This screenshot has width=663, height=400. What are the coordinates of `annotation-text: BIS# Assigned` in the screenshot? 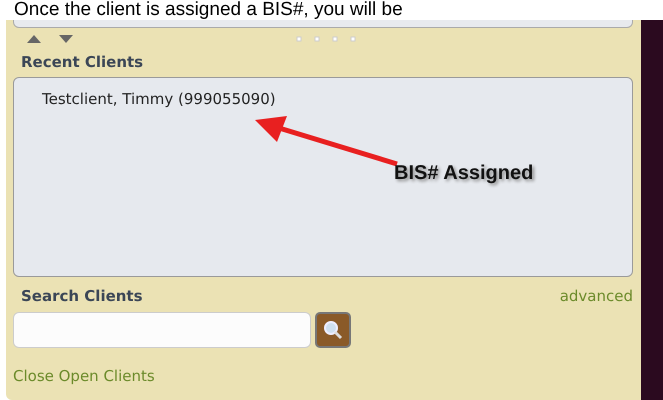 It's located at (464, 173).